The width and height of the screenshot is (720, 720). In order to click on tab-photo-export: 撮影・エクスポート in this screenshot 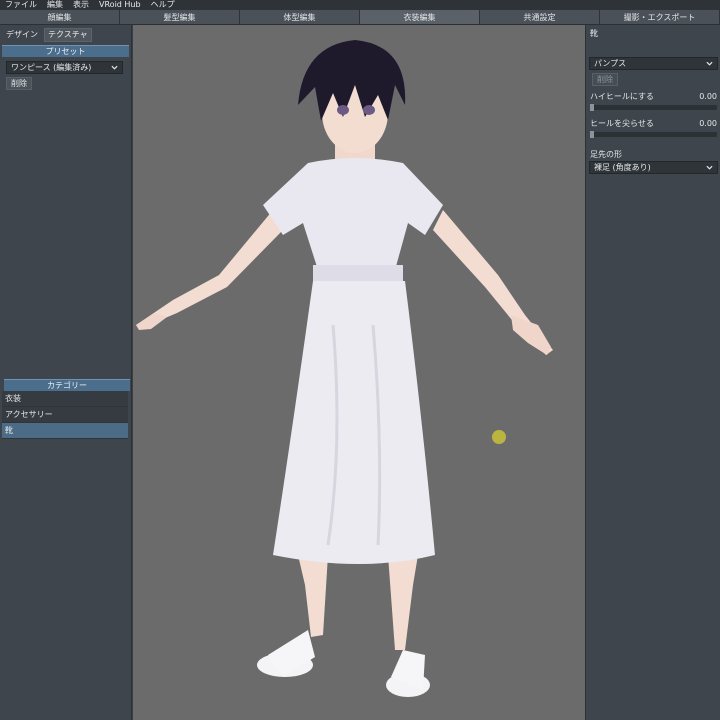, I will do `click(660, 17)`.